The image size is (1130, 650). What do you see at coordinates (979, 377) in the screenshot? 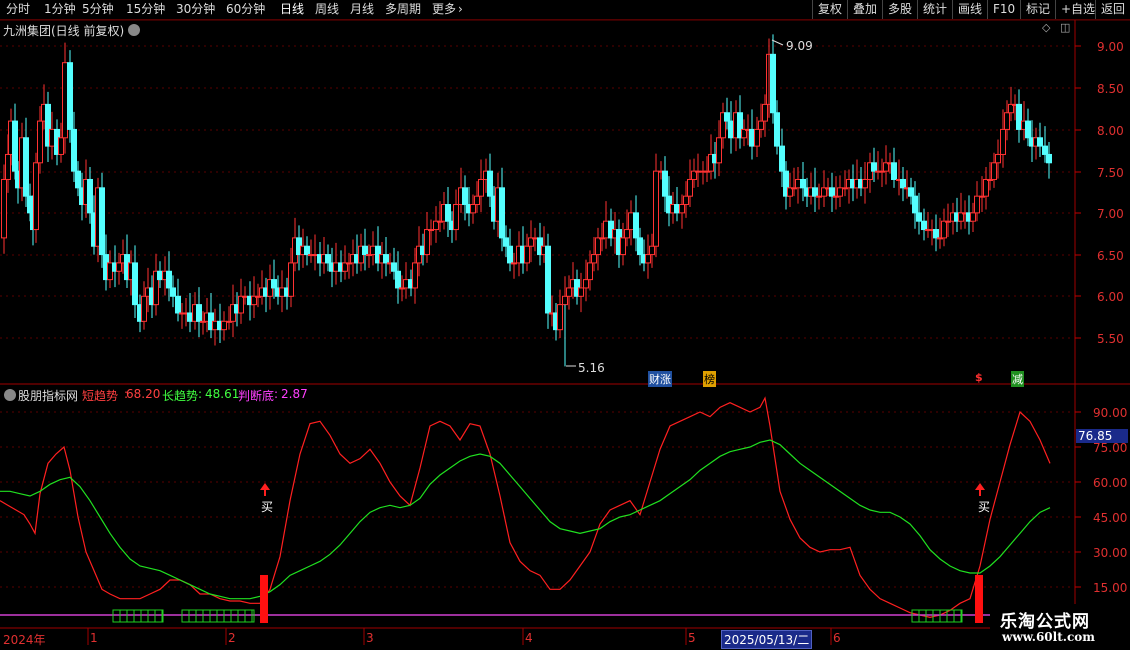
I see `event-tag: $` at bounding box center [979, 377].